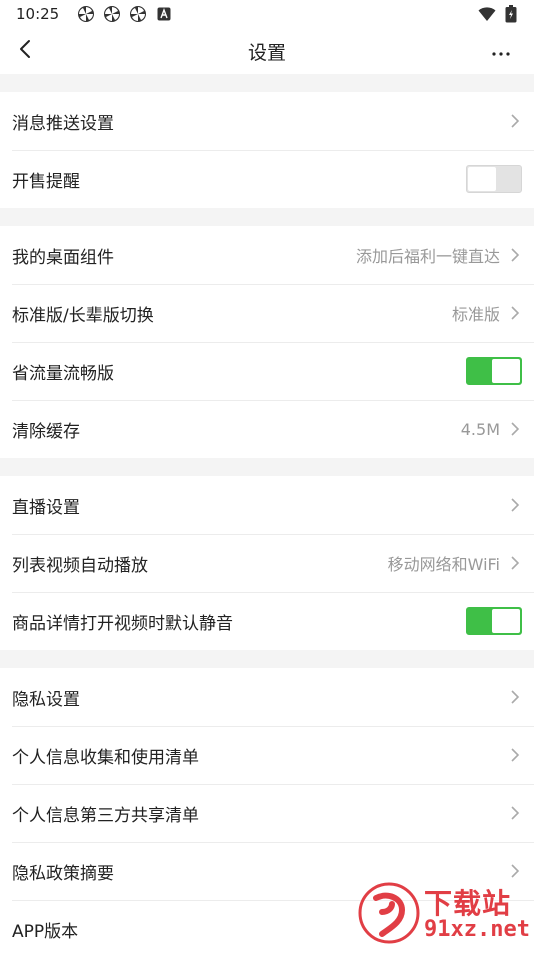  Describe the element at coordinates (46, 699) in the screenshot. I see `row-label: 隐私设置` at that location.